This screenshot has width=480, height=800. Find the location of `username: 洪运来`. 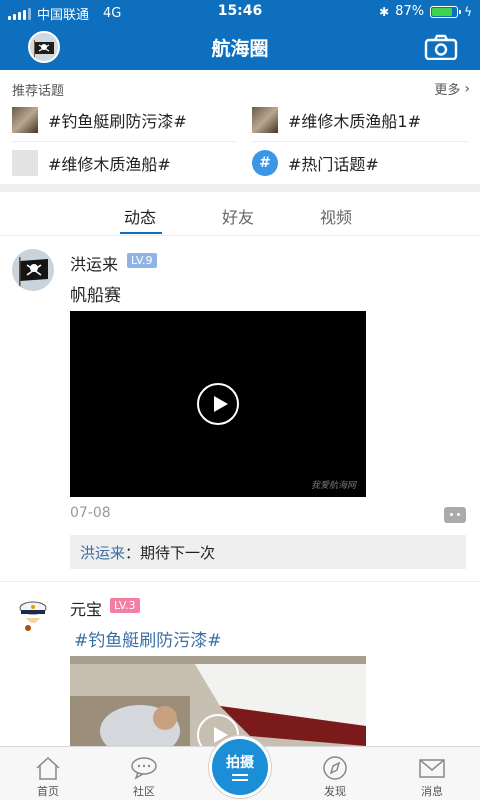

username: 洪运来 is located at coordinates (94, 263).